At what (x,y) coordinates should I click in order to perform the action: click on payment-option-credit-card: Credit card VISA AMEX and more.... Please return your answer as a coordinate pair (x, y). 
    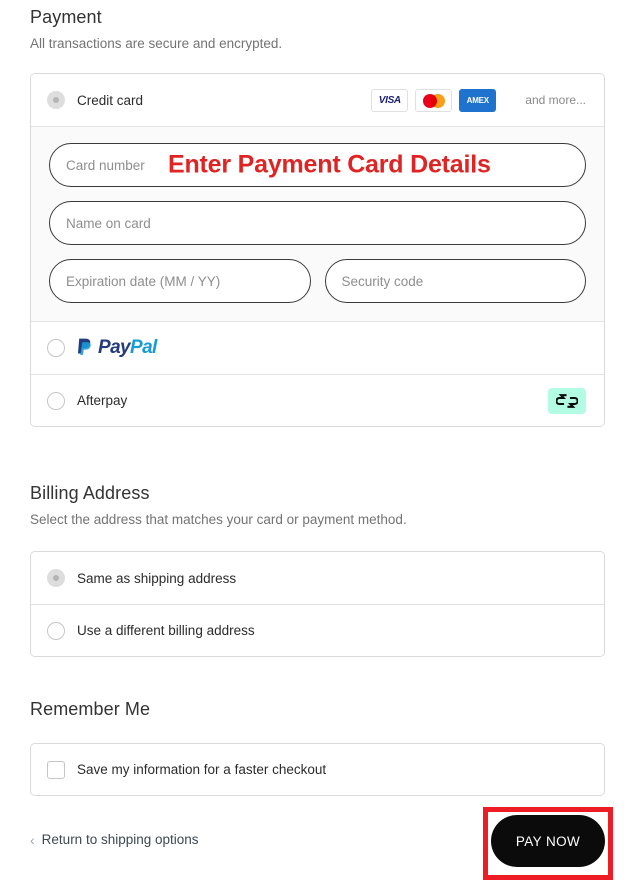
    Looking at the image, I should click on (317, 100).